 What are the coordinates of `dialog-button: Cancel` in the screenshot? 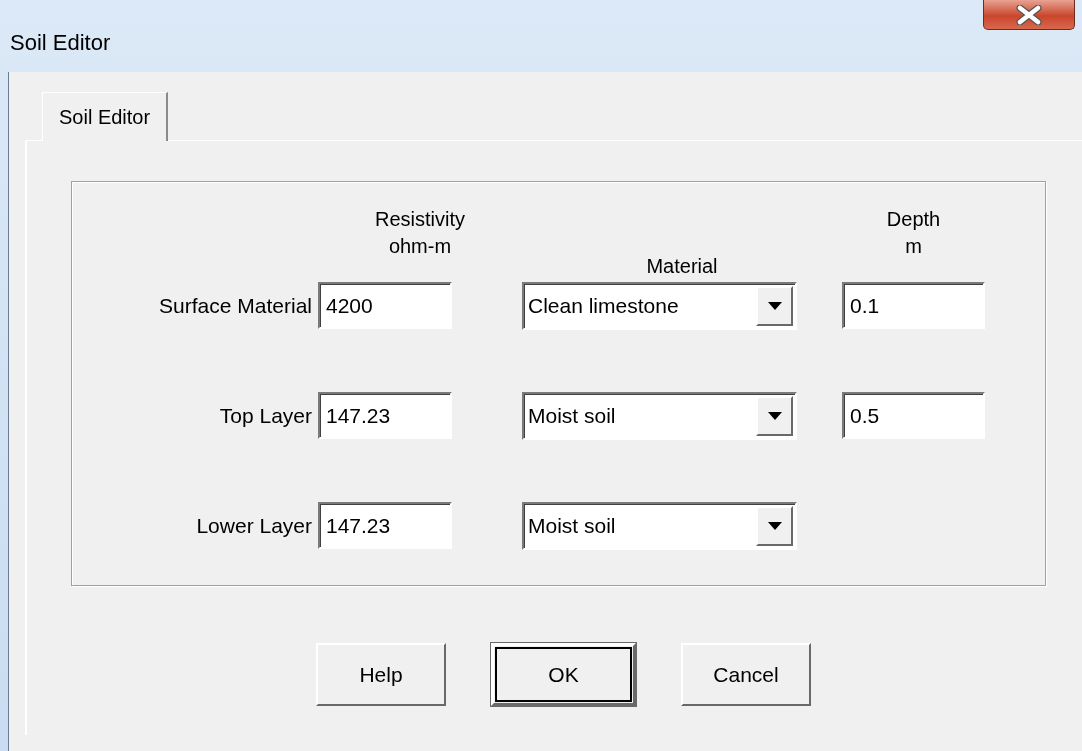 It's located at (746, 674).